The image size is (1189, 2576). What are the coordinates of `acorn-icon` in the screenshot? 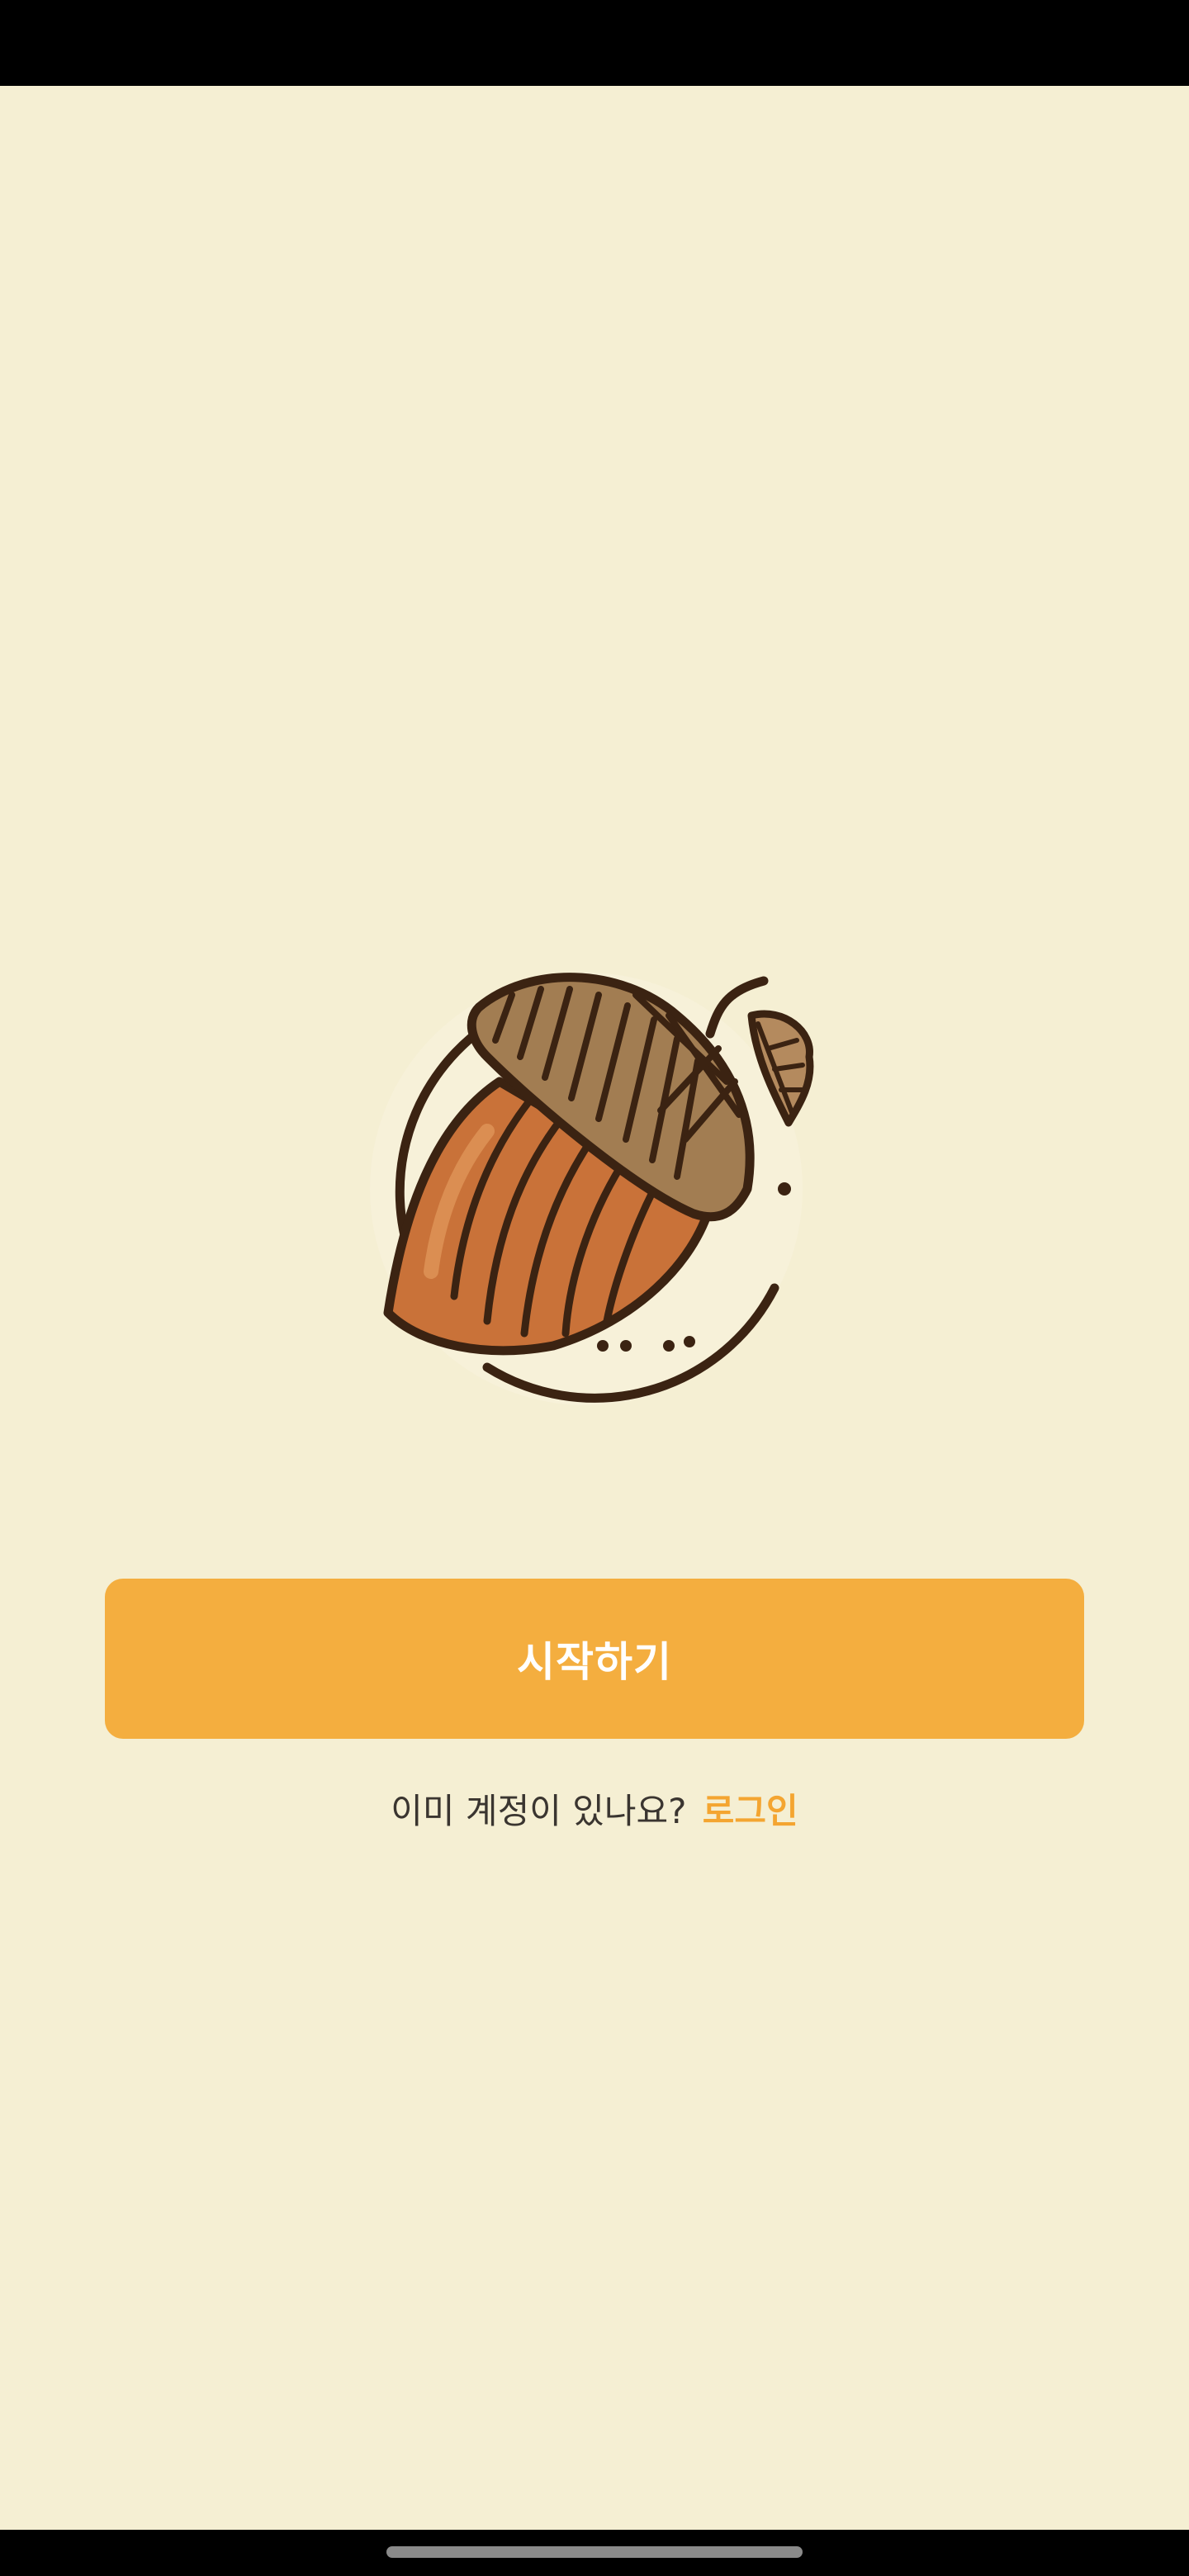 It's located at (602, 1189).